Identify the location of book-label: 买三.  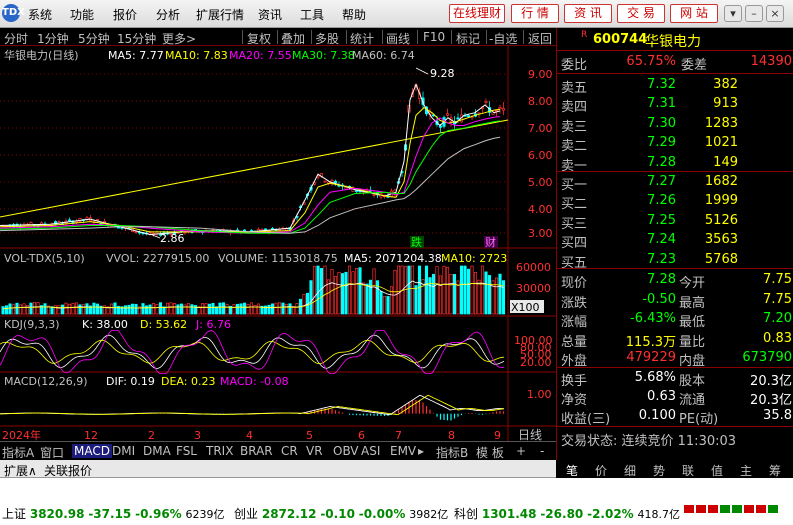
(574, 224).